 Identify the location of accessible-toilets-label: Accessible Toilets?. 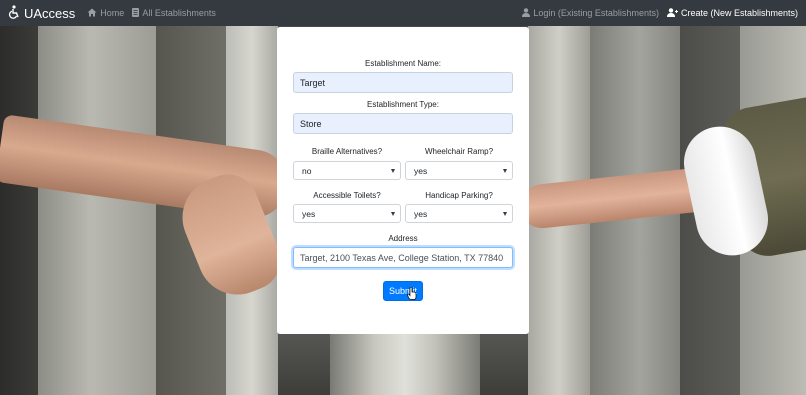
(347, 195).